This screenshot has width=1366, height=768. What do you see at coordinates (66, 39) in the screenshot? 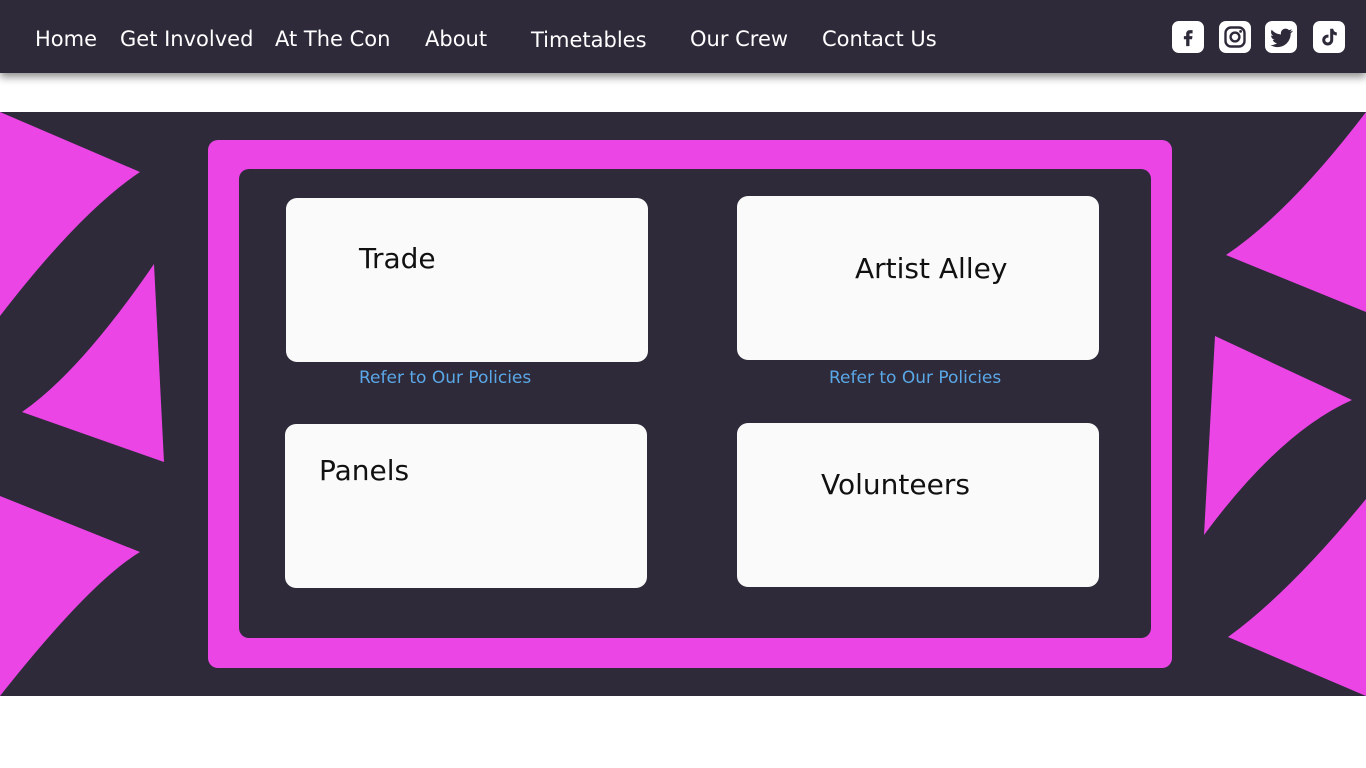
I see `nav-home: Home` at bounding box center [66, 39].